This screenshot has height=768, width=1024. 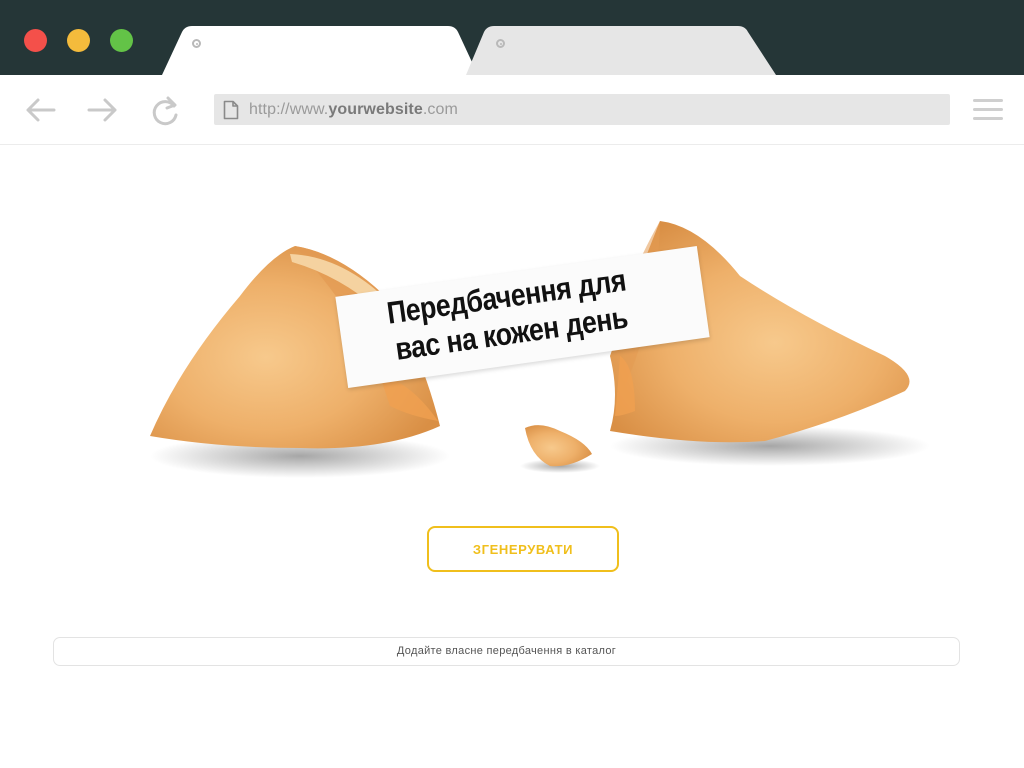 What do you see at coordinates (523, 549) in the screenshot?
I see `generate-button: ЗГЕНЕРУВАТИ` at bounding box center [523, 549].